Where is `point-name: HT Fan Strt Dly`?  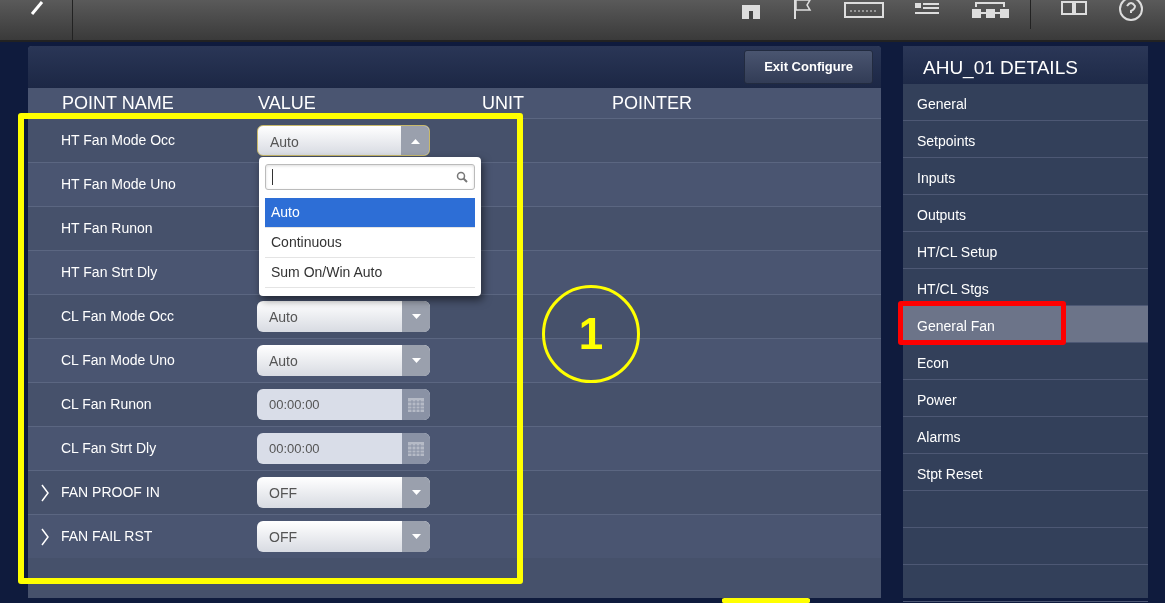
point-name: HT Fan Strt Dly is located at coordinates (110, 272).